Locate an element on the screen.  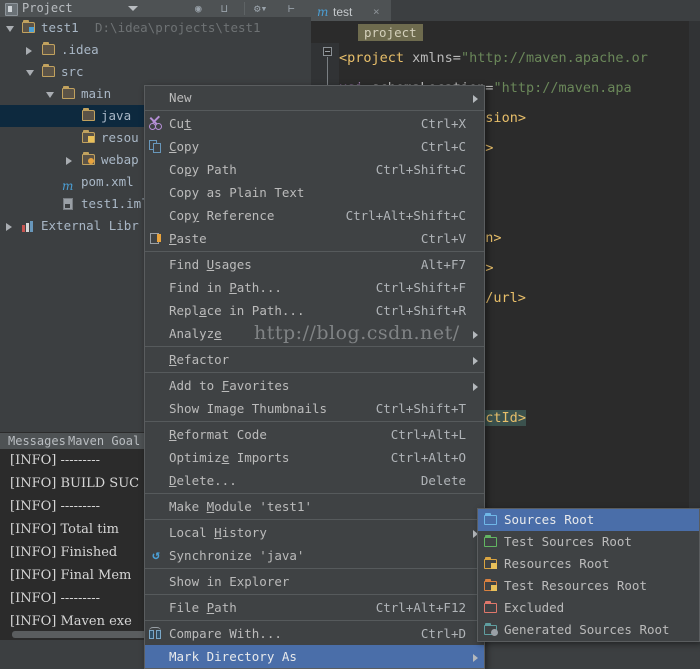
menu-item-synchronizejava: ↺ Synchronize 'java' is located at coordinates (314, 555).